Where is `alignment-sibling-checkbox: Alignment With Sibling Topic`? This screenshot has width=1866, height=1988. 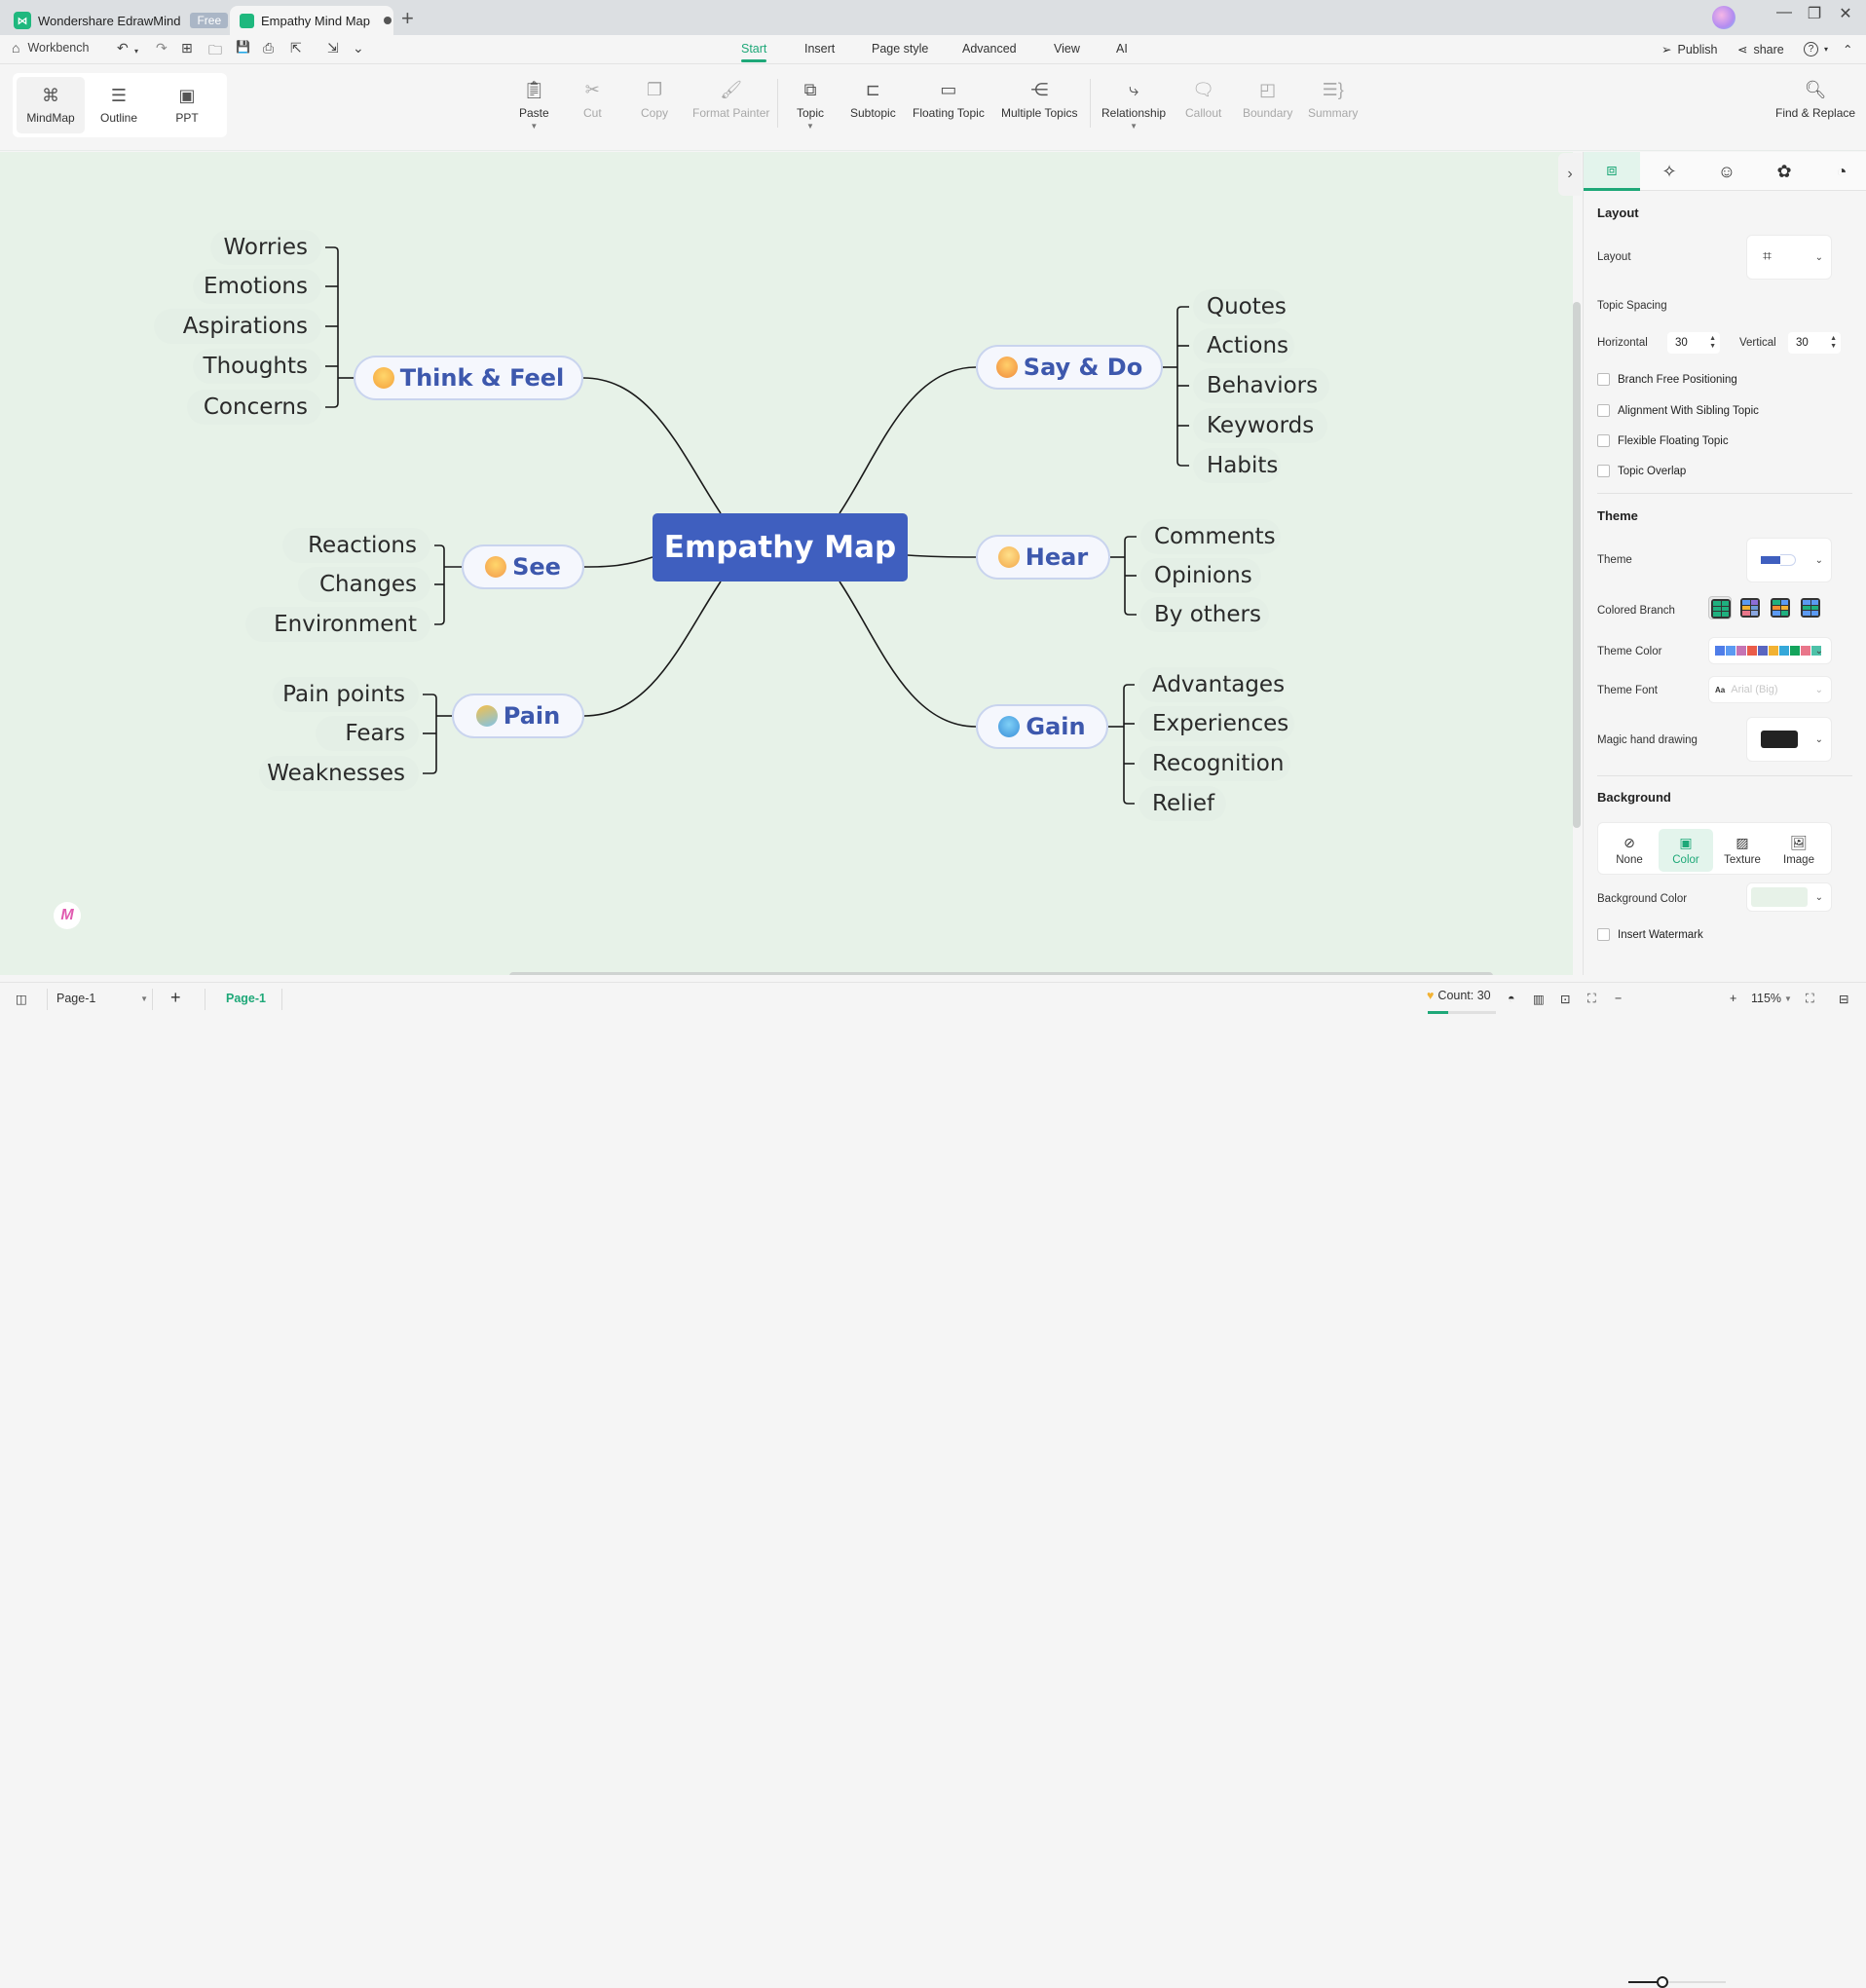 alignment-sibling-checkbox: Alignment With Sibling Topic is located at coordinates (1678, 411).